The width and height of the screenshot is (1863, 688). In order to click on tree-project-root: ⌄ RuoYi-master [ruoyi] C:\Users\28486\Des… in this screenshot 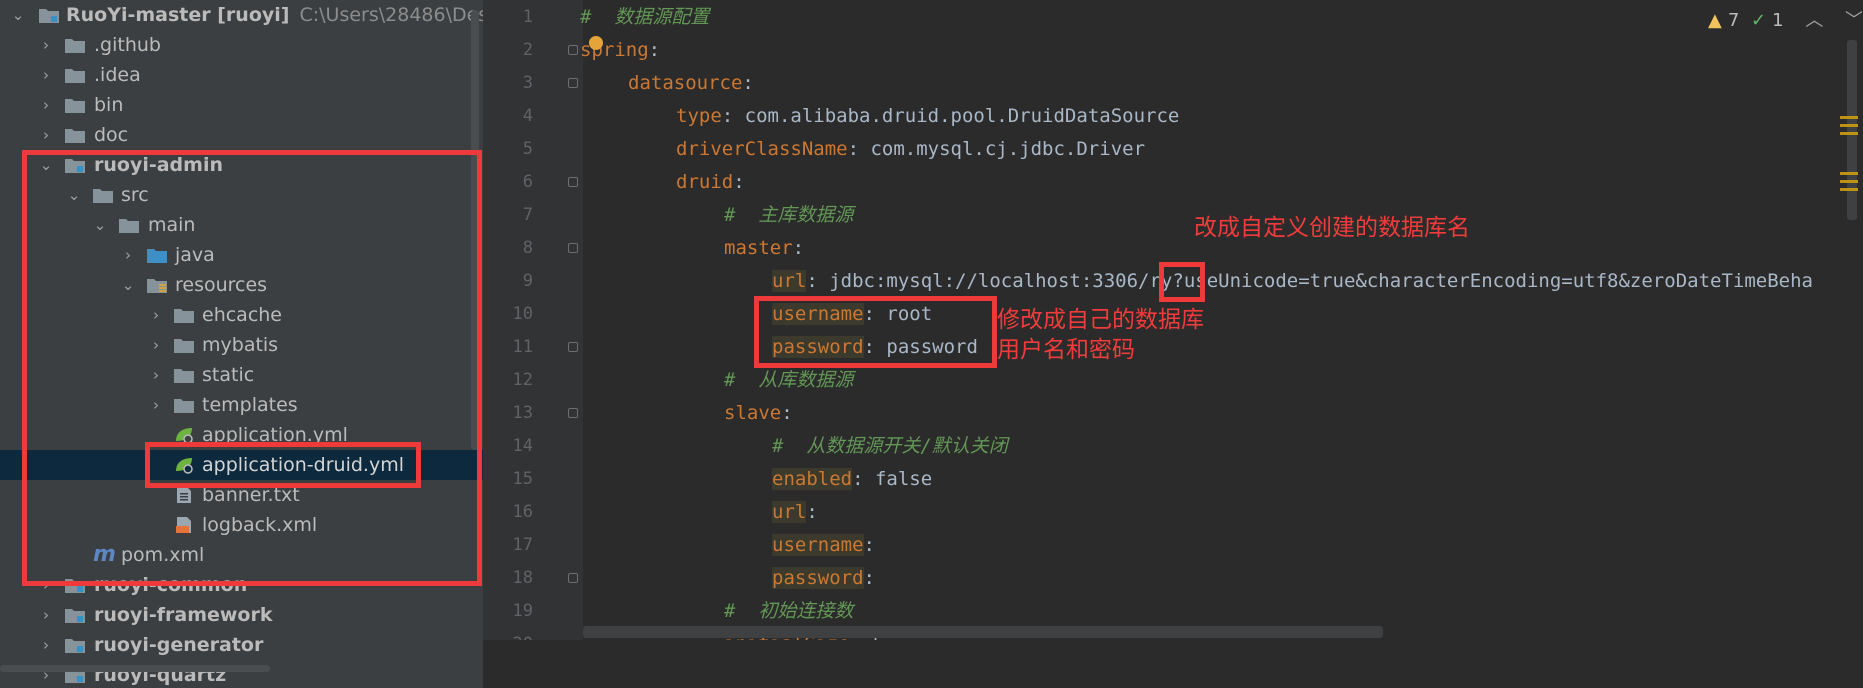, I will do `click(241, 15)`.